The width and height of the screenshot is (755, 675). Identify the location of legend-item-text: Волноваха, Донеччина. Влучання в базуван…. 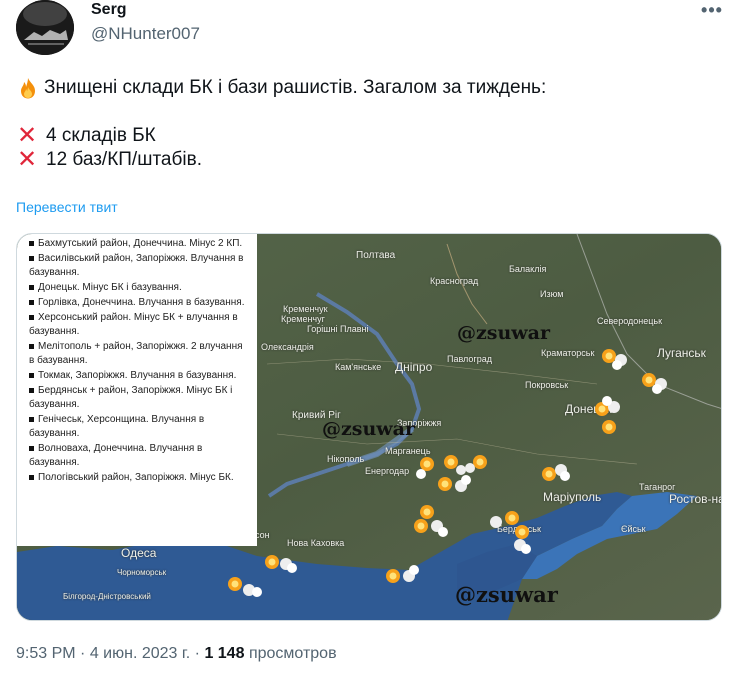
(116, 455).